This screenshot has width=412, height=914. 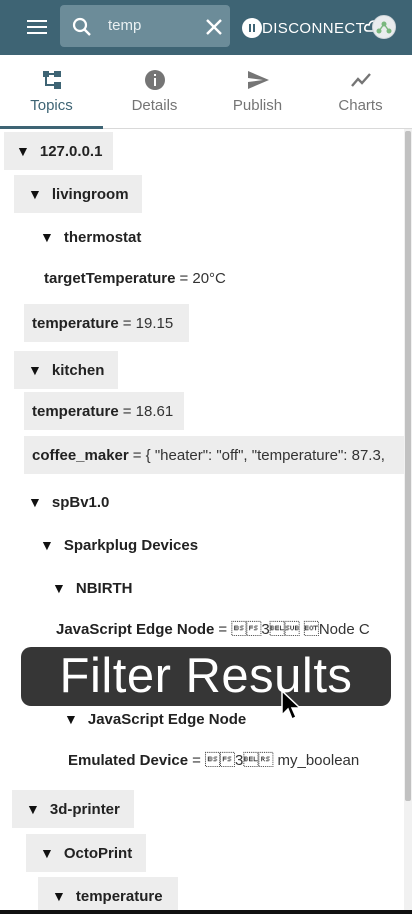 I want to click on tree-node: ▼ temperature, so click(x=108, y=895).